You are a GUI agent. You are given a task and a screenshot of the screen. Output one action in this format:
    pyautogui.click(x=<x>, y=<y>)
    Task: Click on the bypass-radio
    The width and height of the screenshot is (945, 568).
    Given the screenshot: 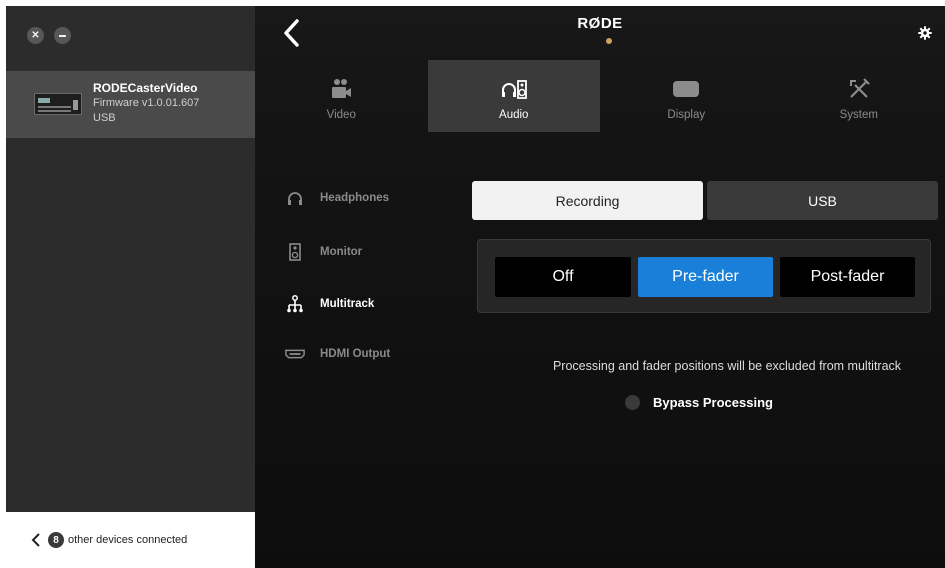 What is the action you would take?
    pyautogui.click(x=632, y=402)
    